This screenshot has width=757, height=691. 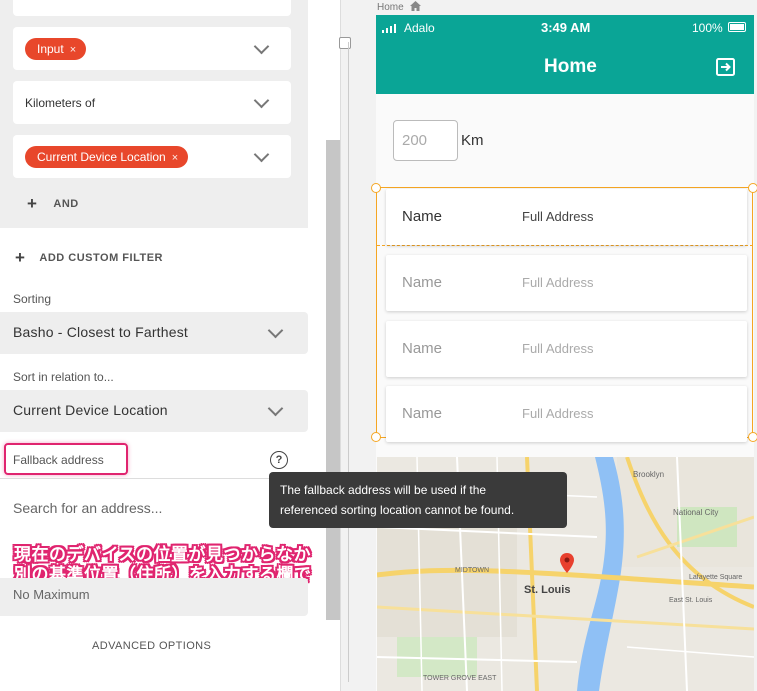 What do you see at coordinates (691, 600) in the screenshot?
I see `map-label: East St. Louis` at bounding box center [691, 600].